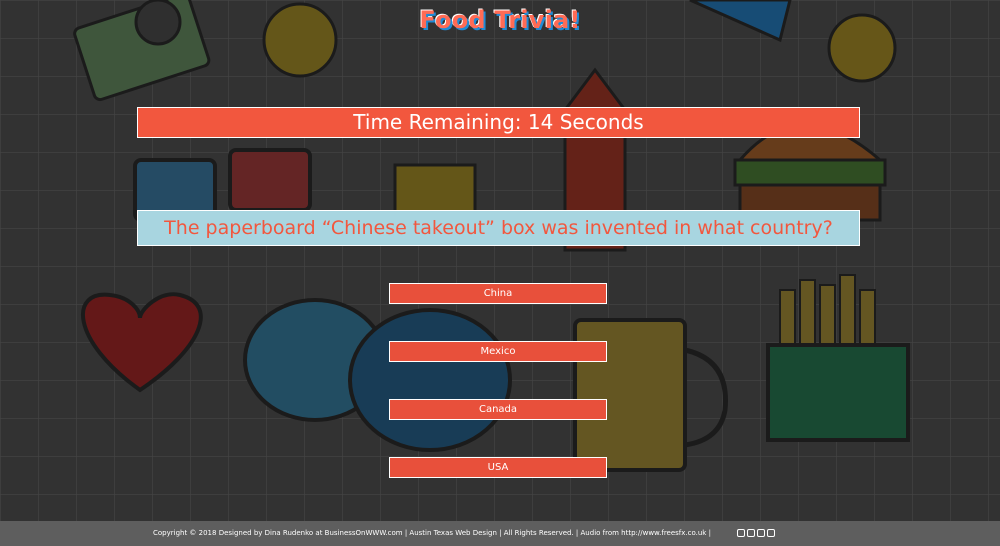 Image resolution: width=1000 pixels, height=546 pixels. I want to click on answer-button-china: China, so click(498, 293).